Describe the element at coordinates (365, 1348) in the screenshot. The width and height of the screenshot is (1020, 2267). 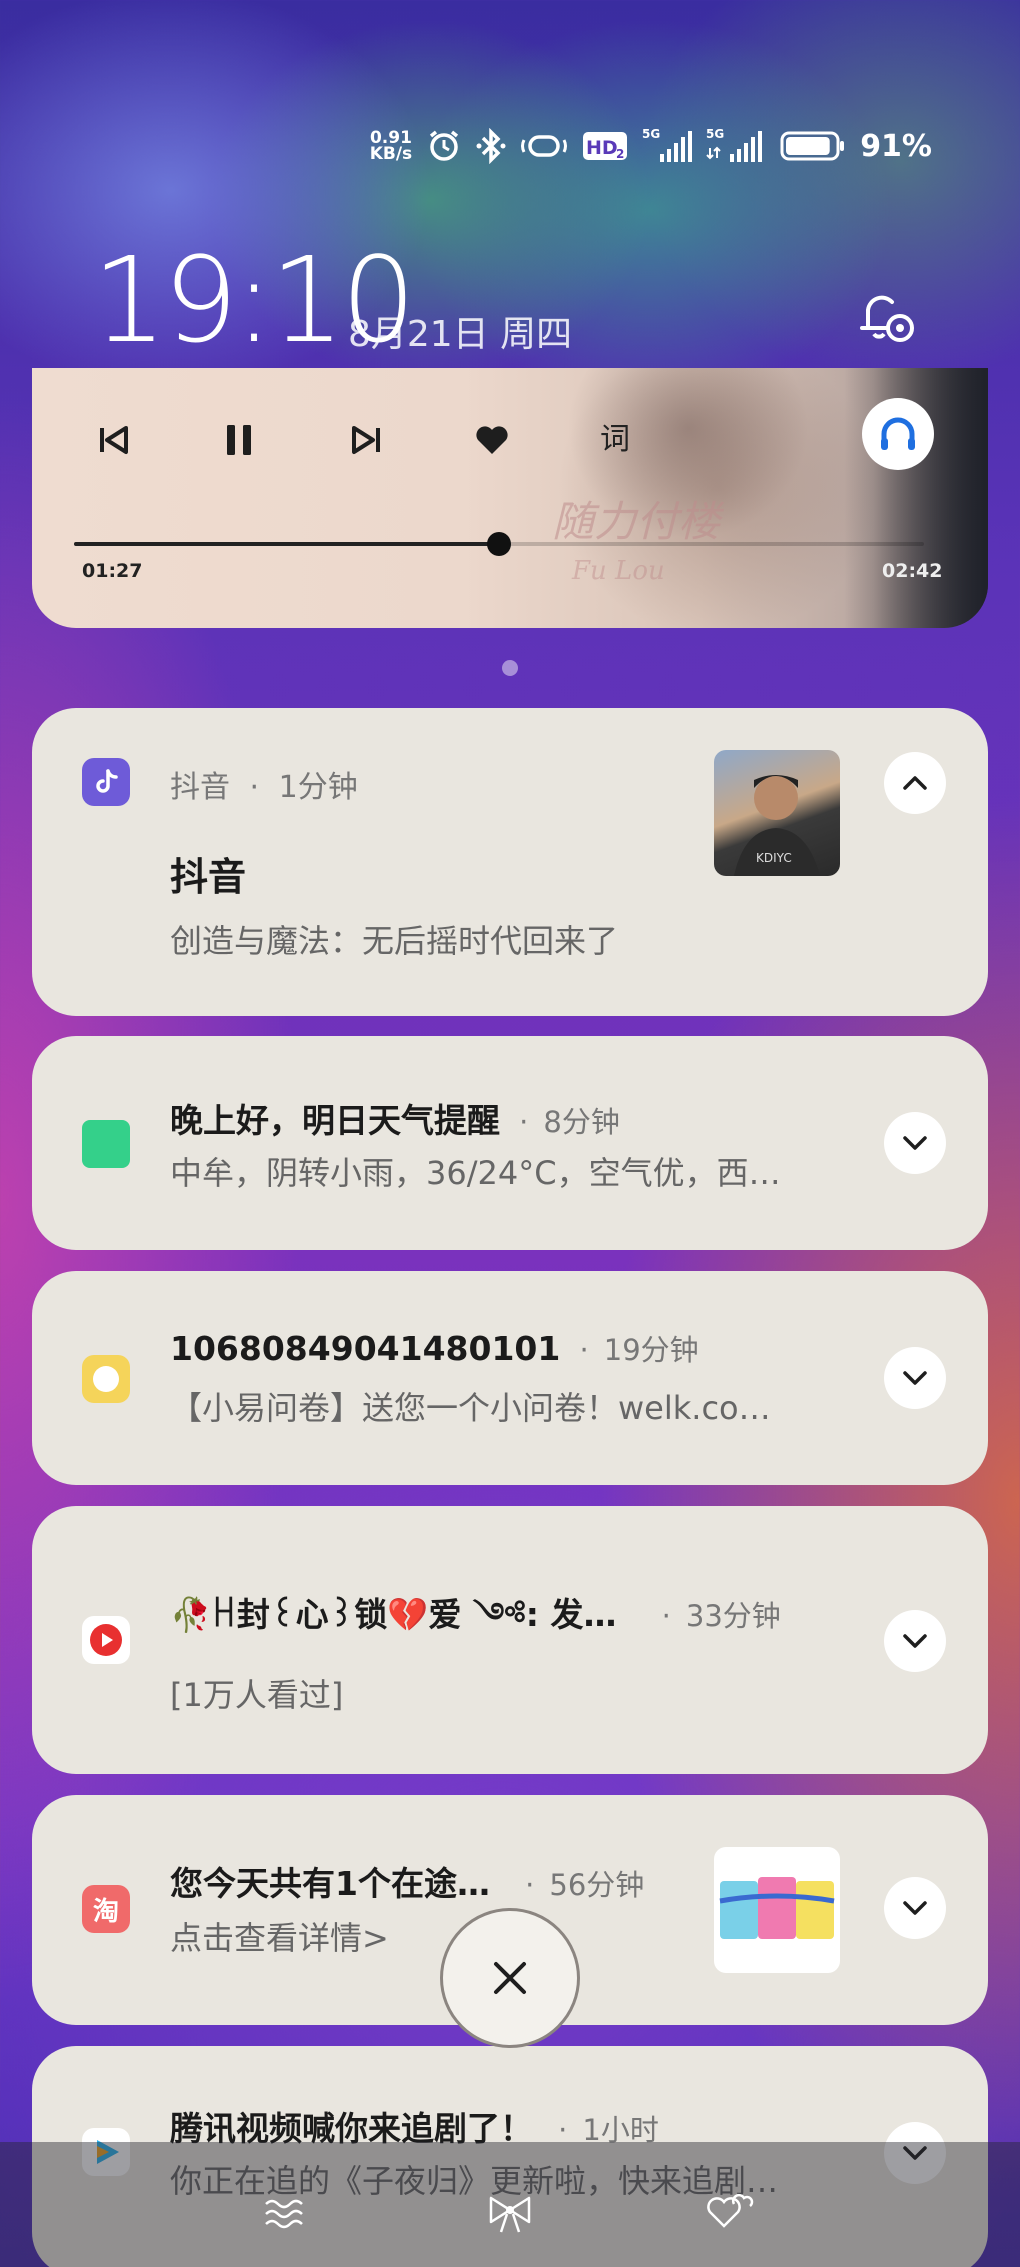
I see `notification-title: 10680849041480101` at that location.